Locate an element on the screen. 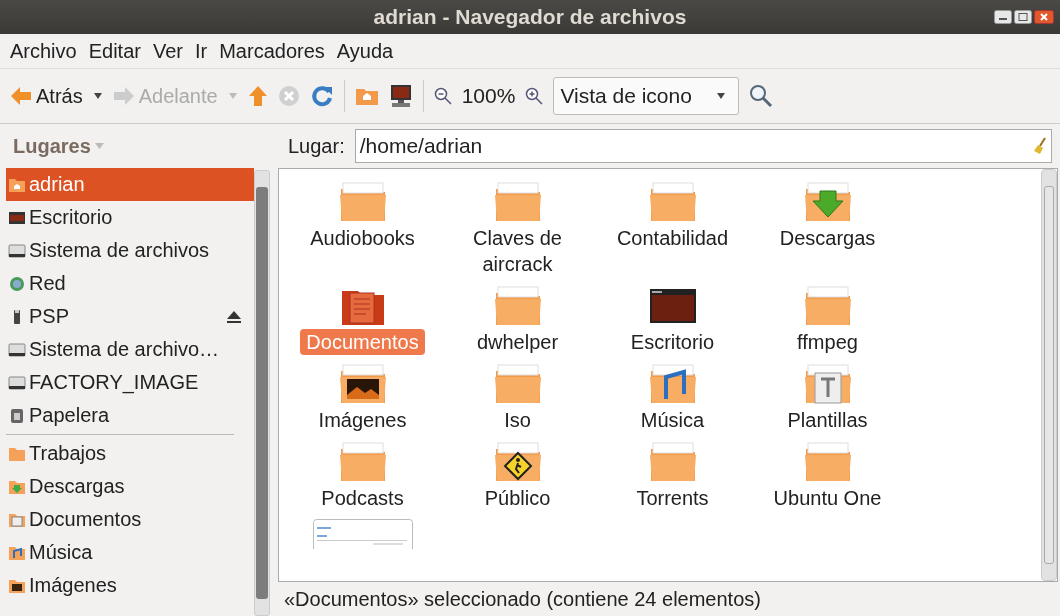 The width and height of the screenshot is (1060, 616). sidebar-item: Sistema de archivos is located at coordinates (130, 250).